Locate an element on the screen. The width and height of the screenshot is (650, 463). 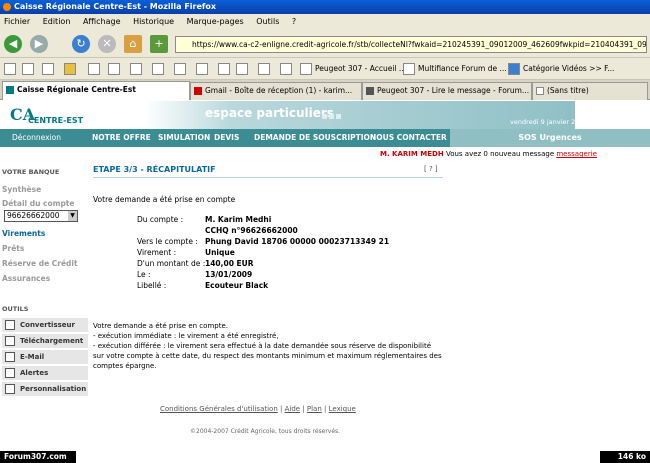
add-tab-button: + is located at coordinates (159, 44).